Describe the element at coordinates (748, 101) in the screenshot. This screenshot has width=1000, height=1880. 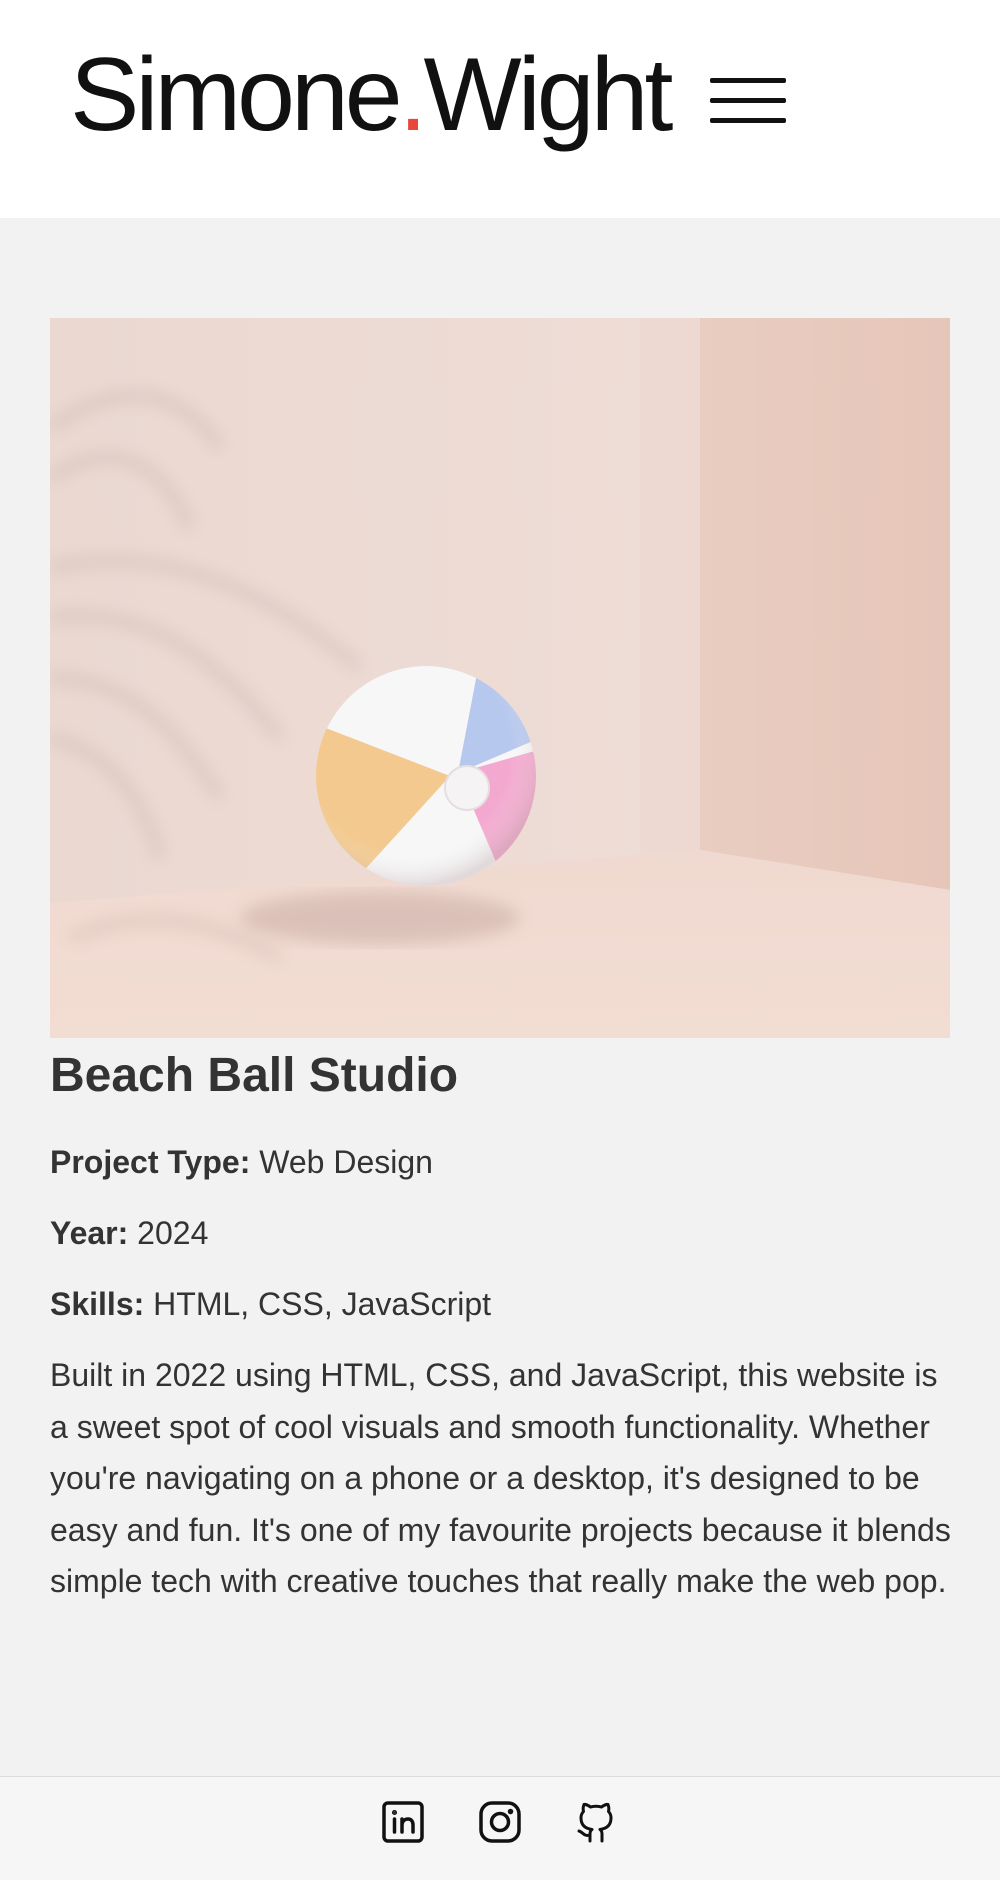
I see `hamburger-menu-icon` at that location.